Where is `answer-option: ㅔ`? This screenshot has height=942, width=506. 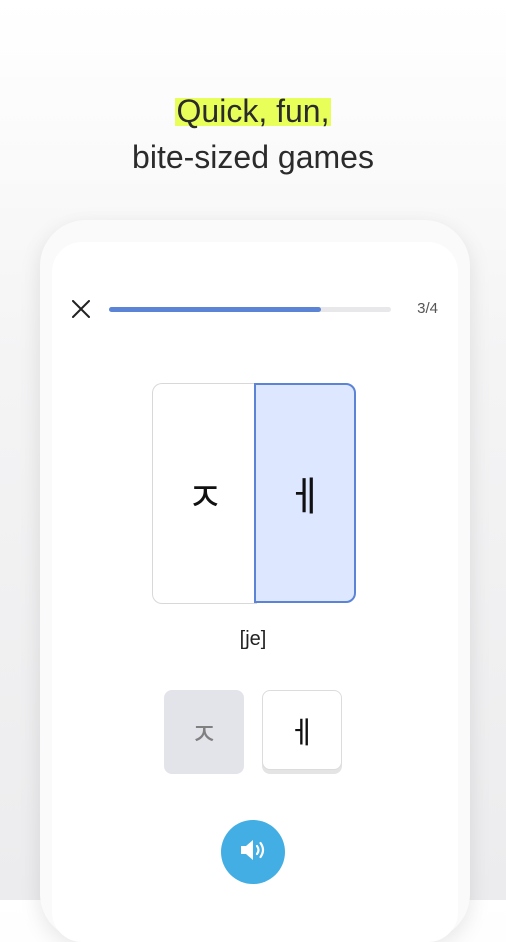
answer-option: ㅔ is located at coordinates (302, 730).